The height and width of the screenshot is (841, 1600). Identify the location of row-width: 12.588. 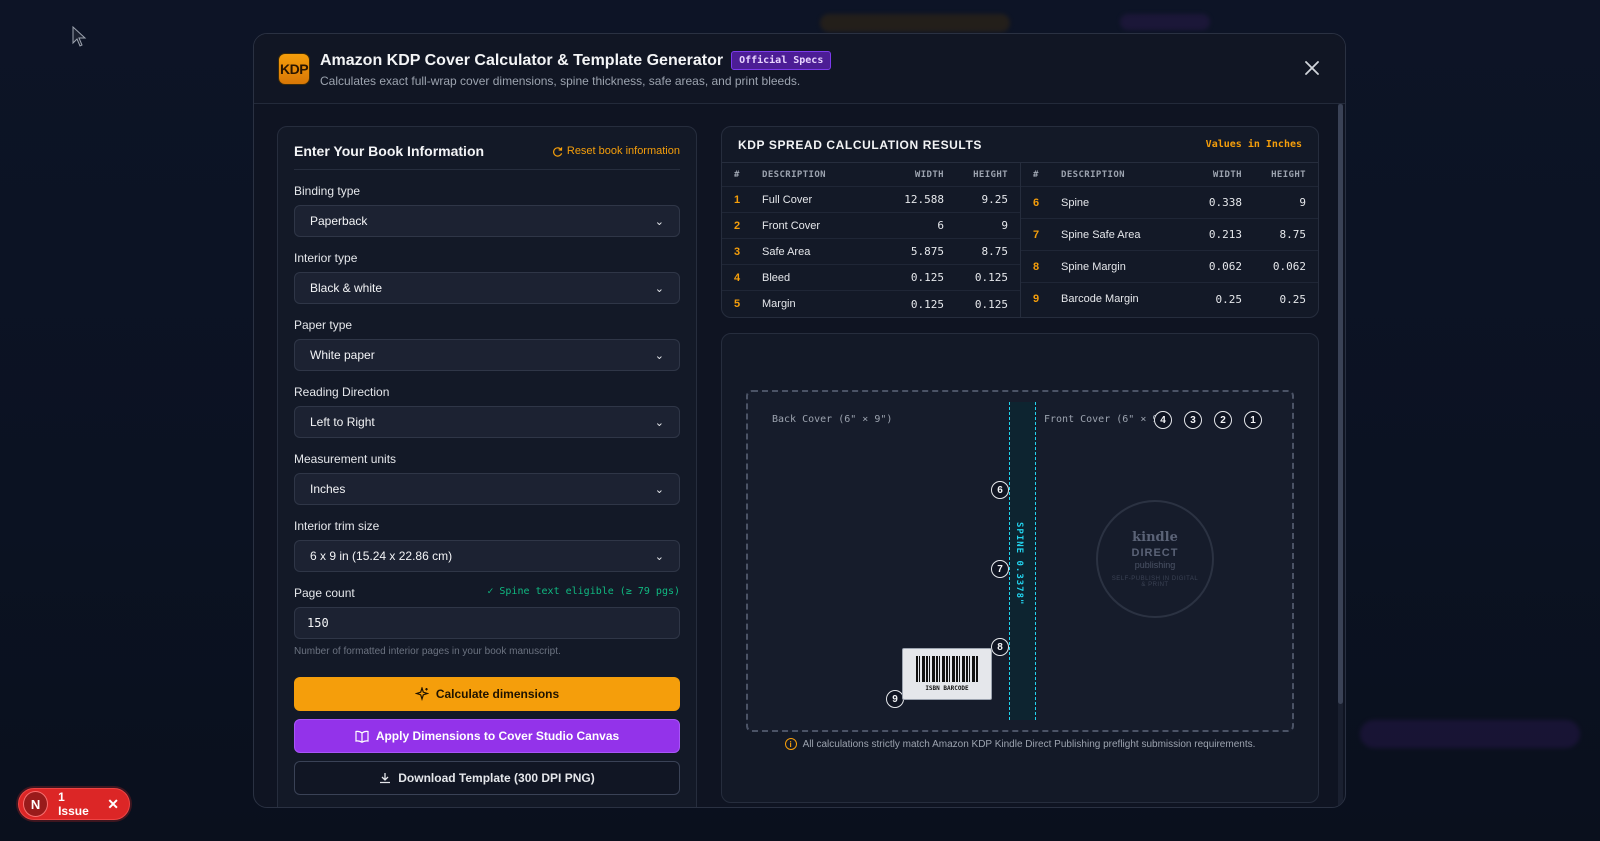
(924, 199).